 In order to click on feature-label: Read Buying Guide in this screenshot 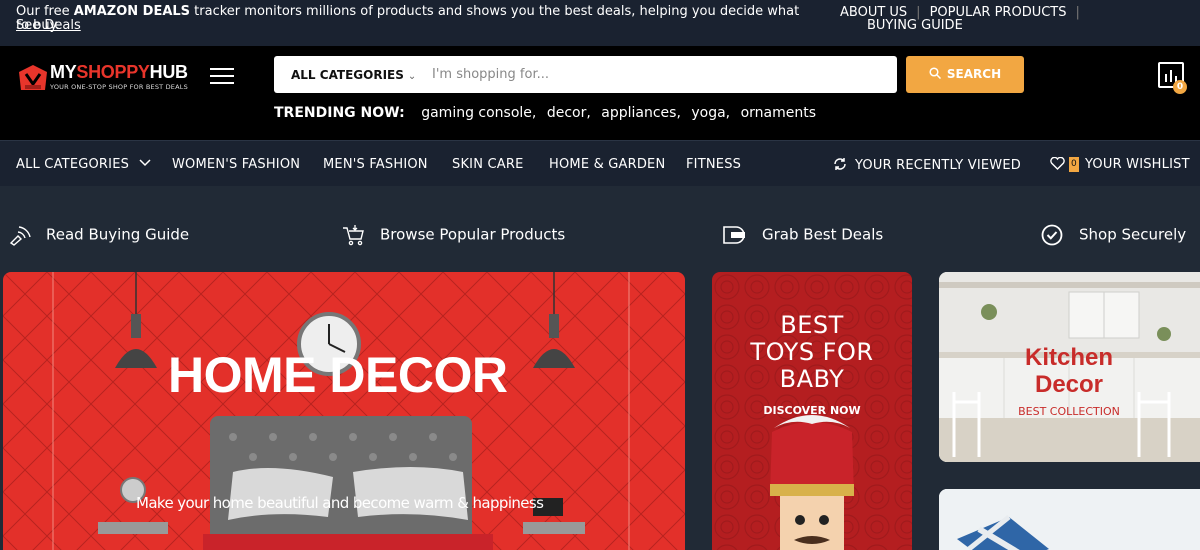, I will do `click(118, 234)`.